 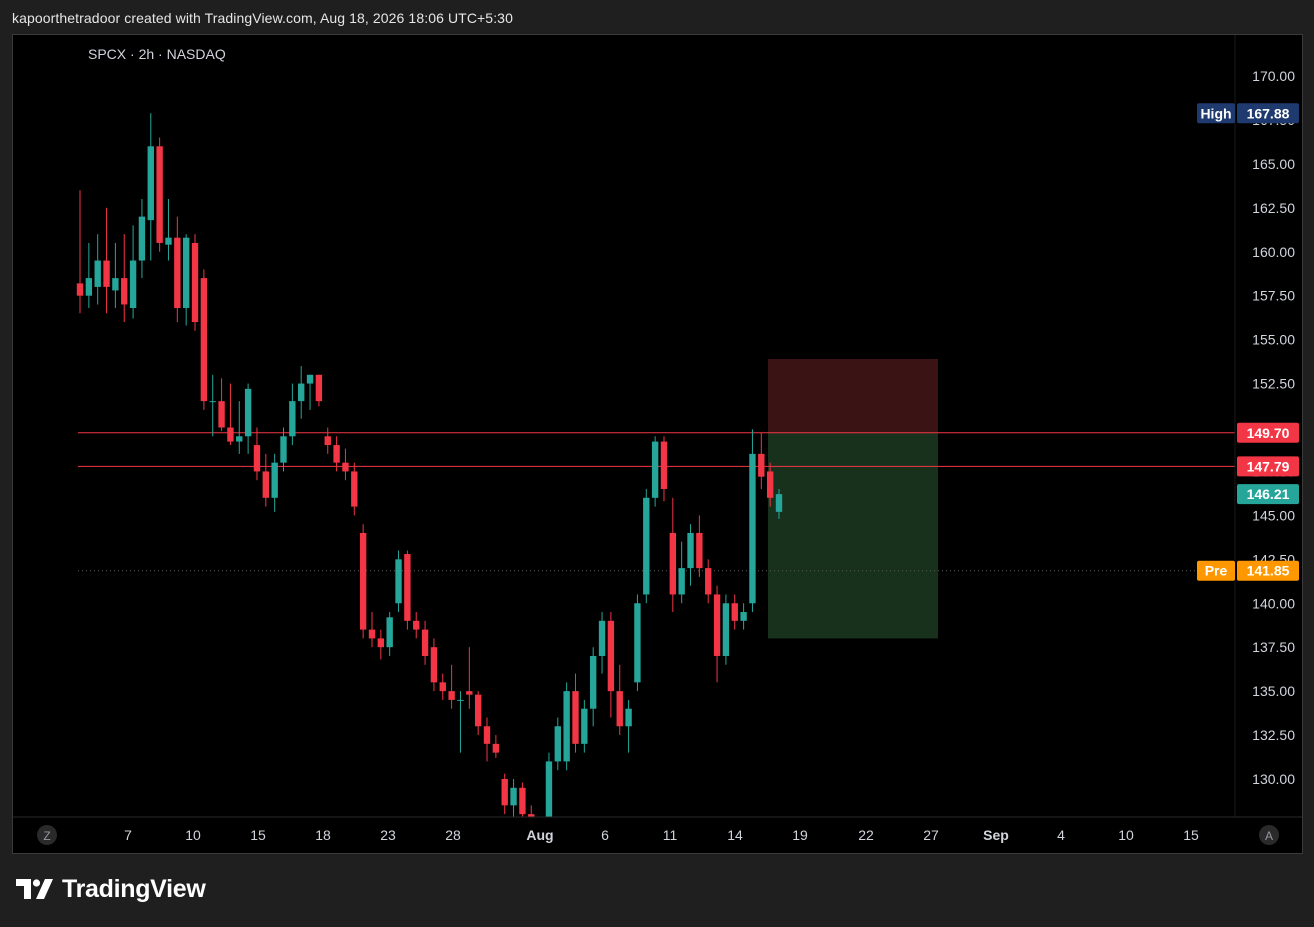 I want to click on time-tick-label: Aug, so click(x=539, y=835).